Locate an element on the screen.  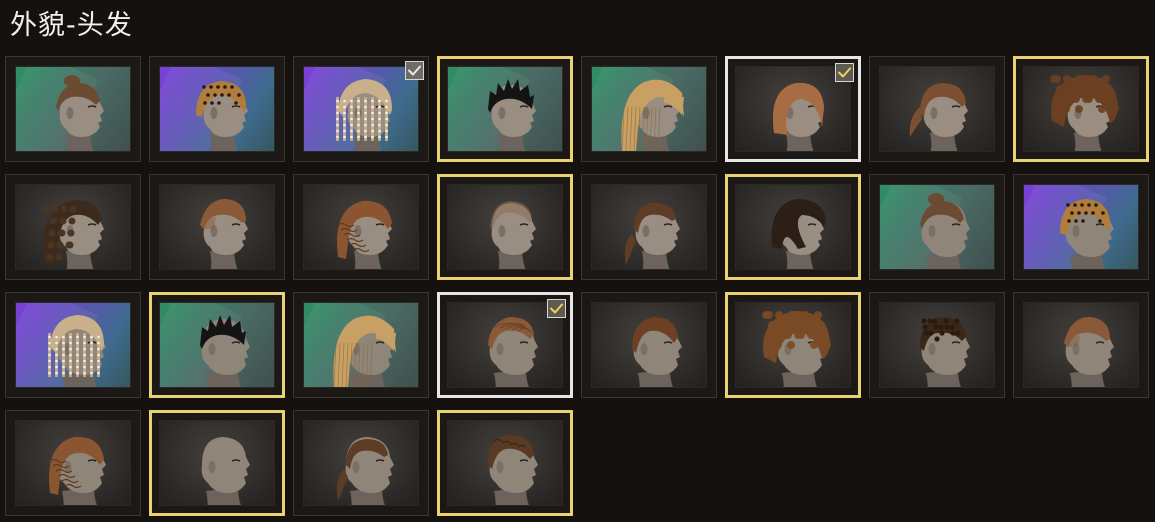
hairstyle-16-tile is located at coordinates (1081, 227).